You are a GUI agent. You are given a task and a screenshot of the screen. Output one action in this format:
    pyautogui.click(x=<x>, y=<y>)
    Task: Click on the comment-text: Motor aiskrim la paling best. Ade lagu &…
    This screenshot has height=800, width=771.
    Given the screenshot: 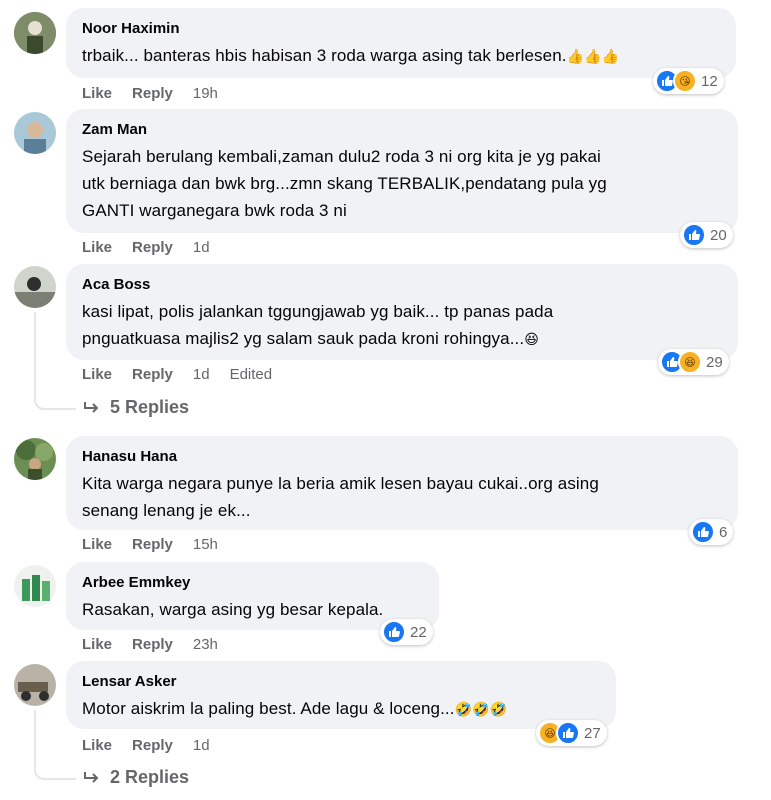 What is the action you would take?
    pyautogui.click(x=295, y=708)
    